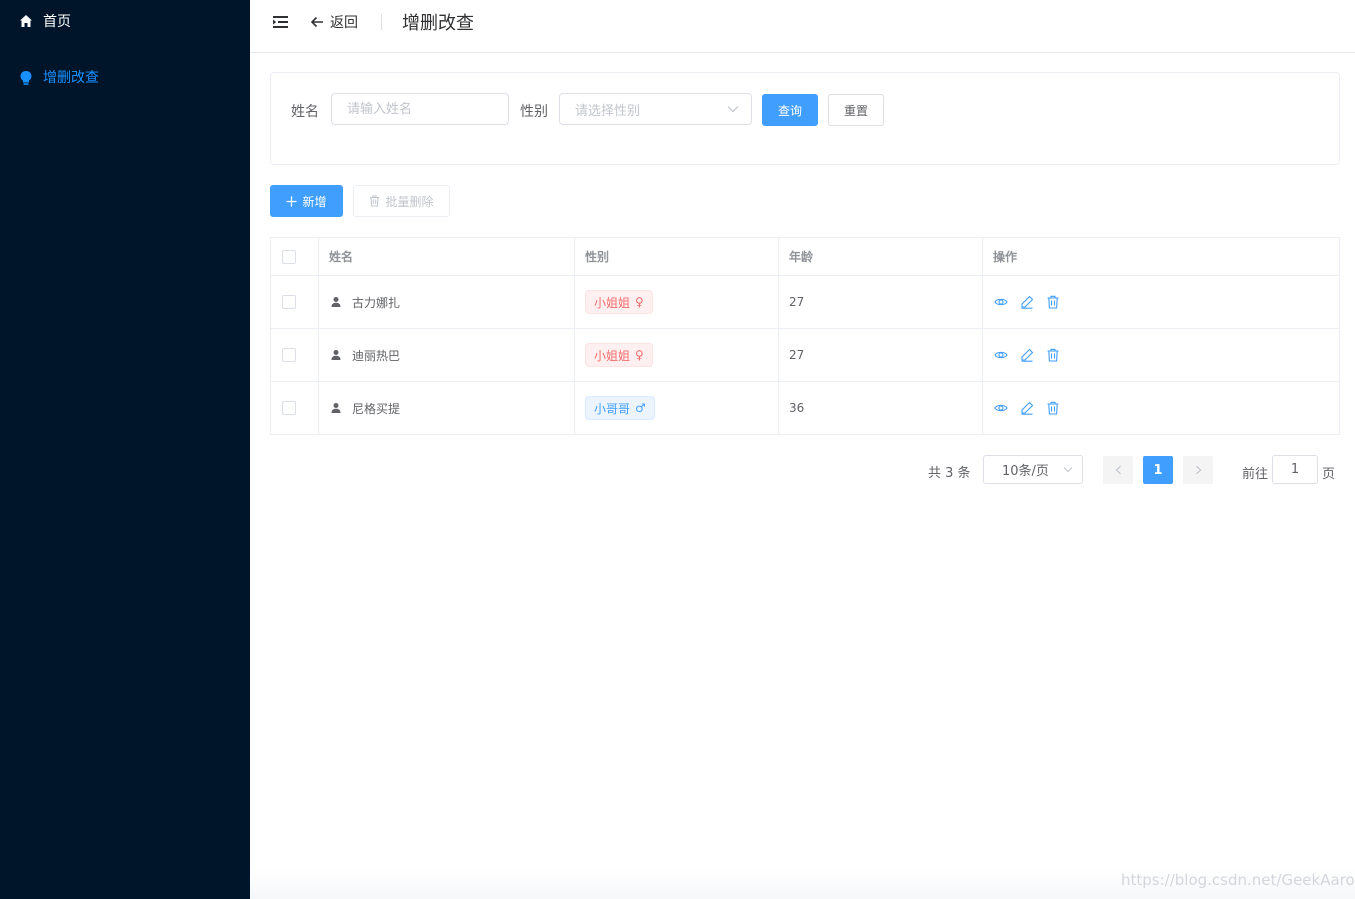 This screenshot has height=899, width=1355. I want to click on row-age: 36, so click(881, 408).